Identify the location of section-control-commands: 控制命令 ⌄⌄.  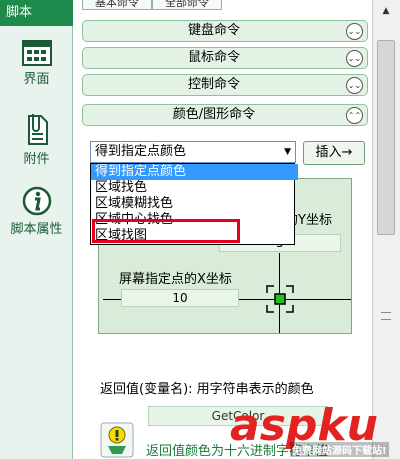
(225, 85).